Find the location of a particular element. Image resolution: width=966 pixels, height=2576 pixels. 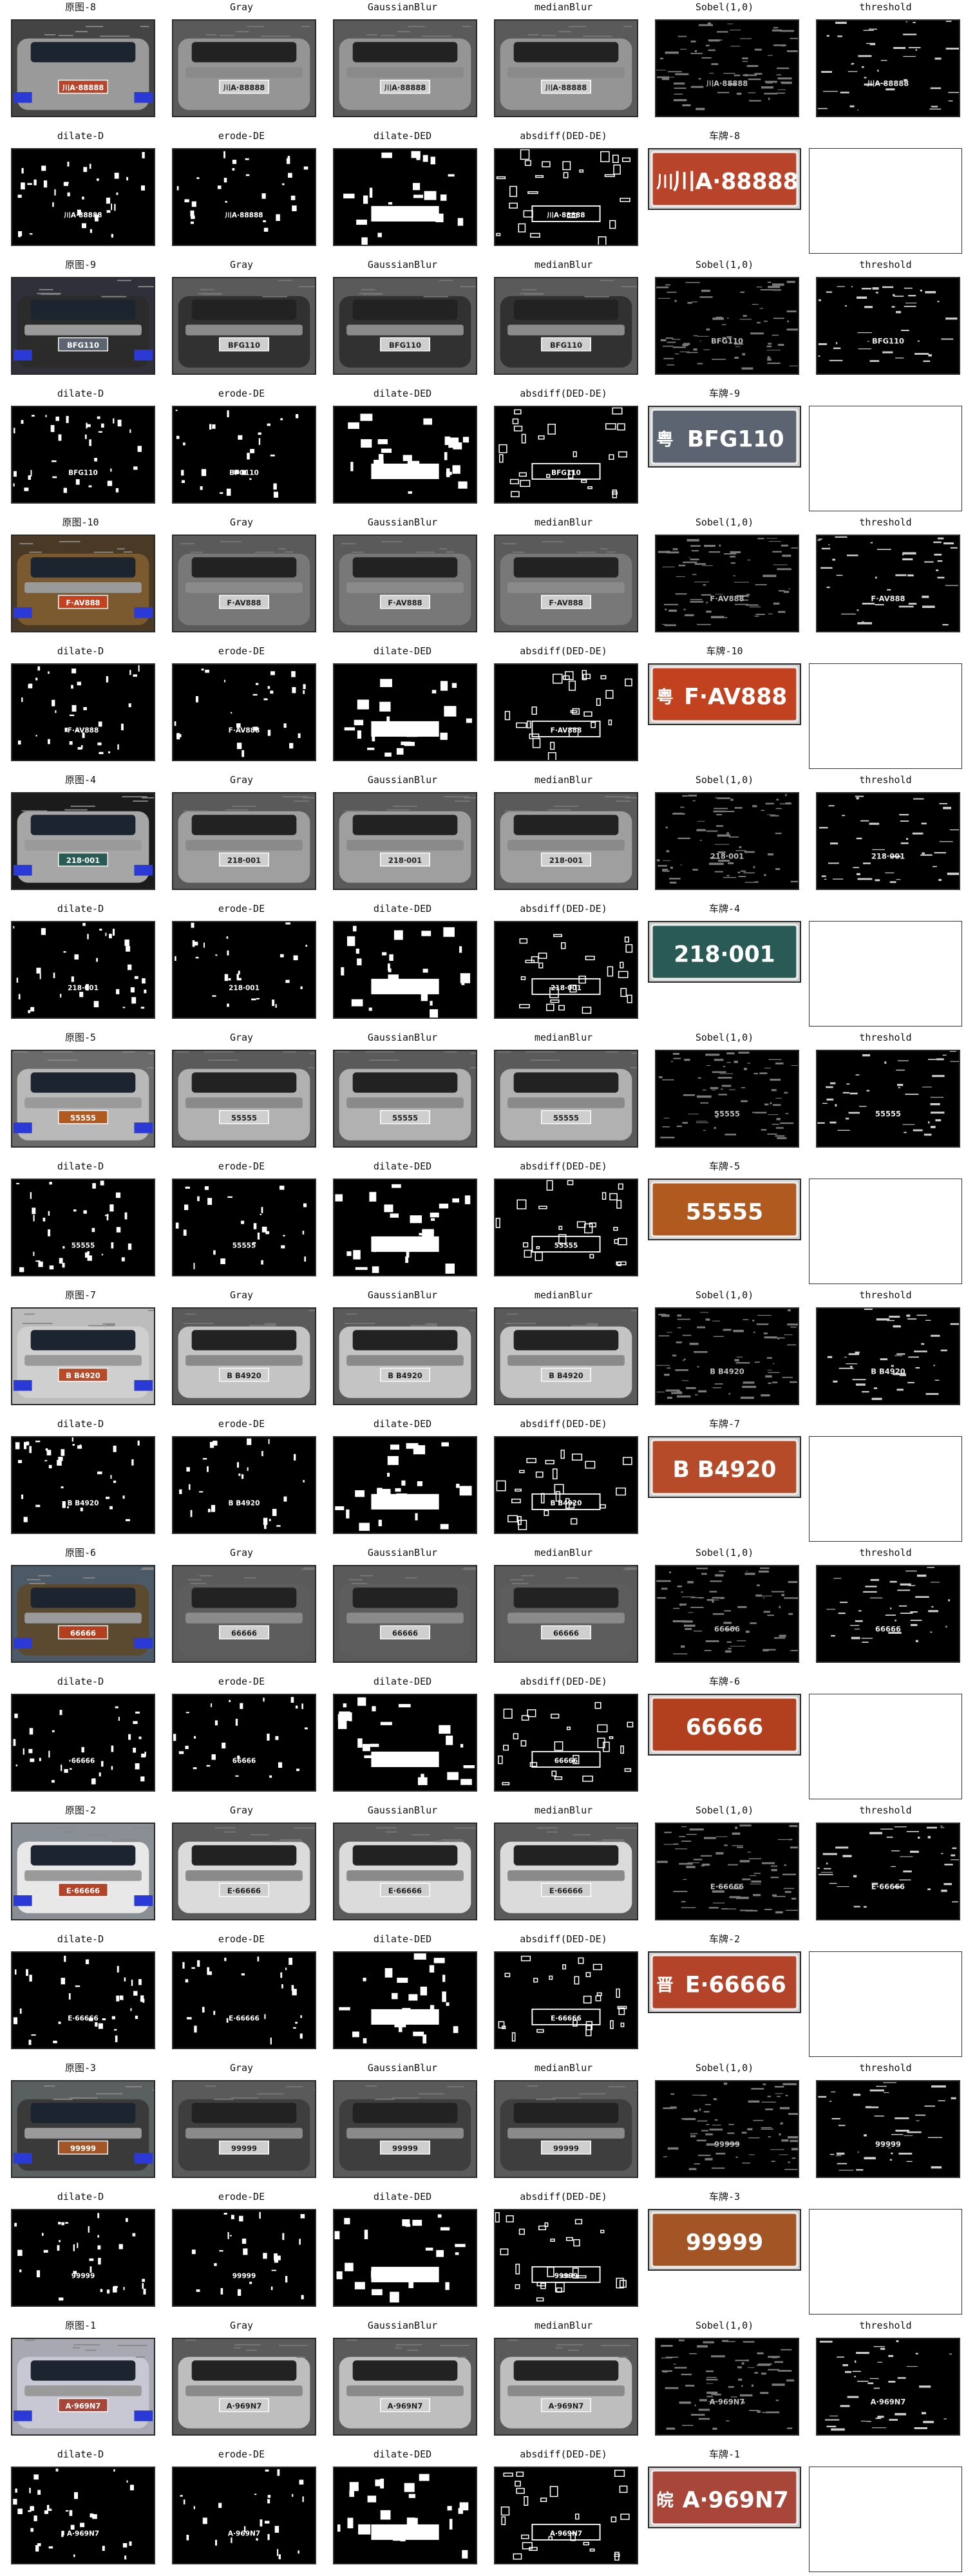

panel-cell: GaussianBlur E·66666 is located at coordinates (402, 1867).